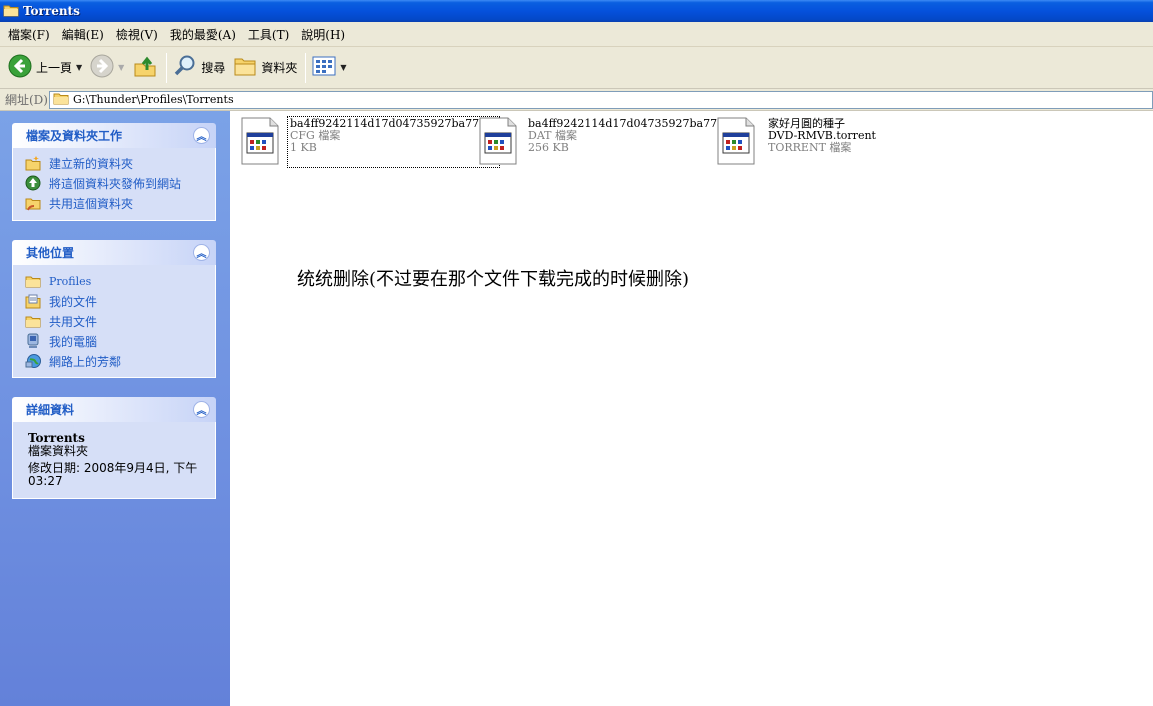  What do you see at coordinates (29, 34) in the screenshot?
I see `menu-file: 檔案(F)` at bounding box center [29, 34].